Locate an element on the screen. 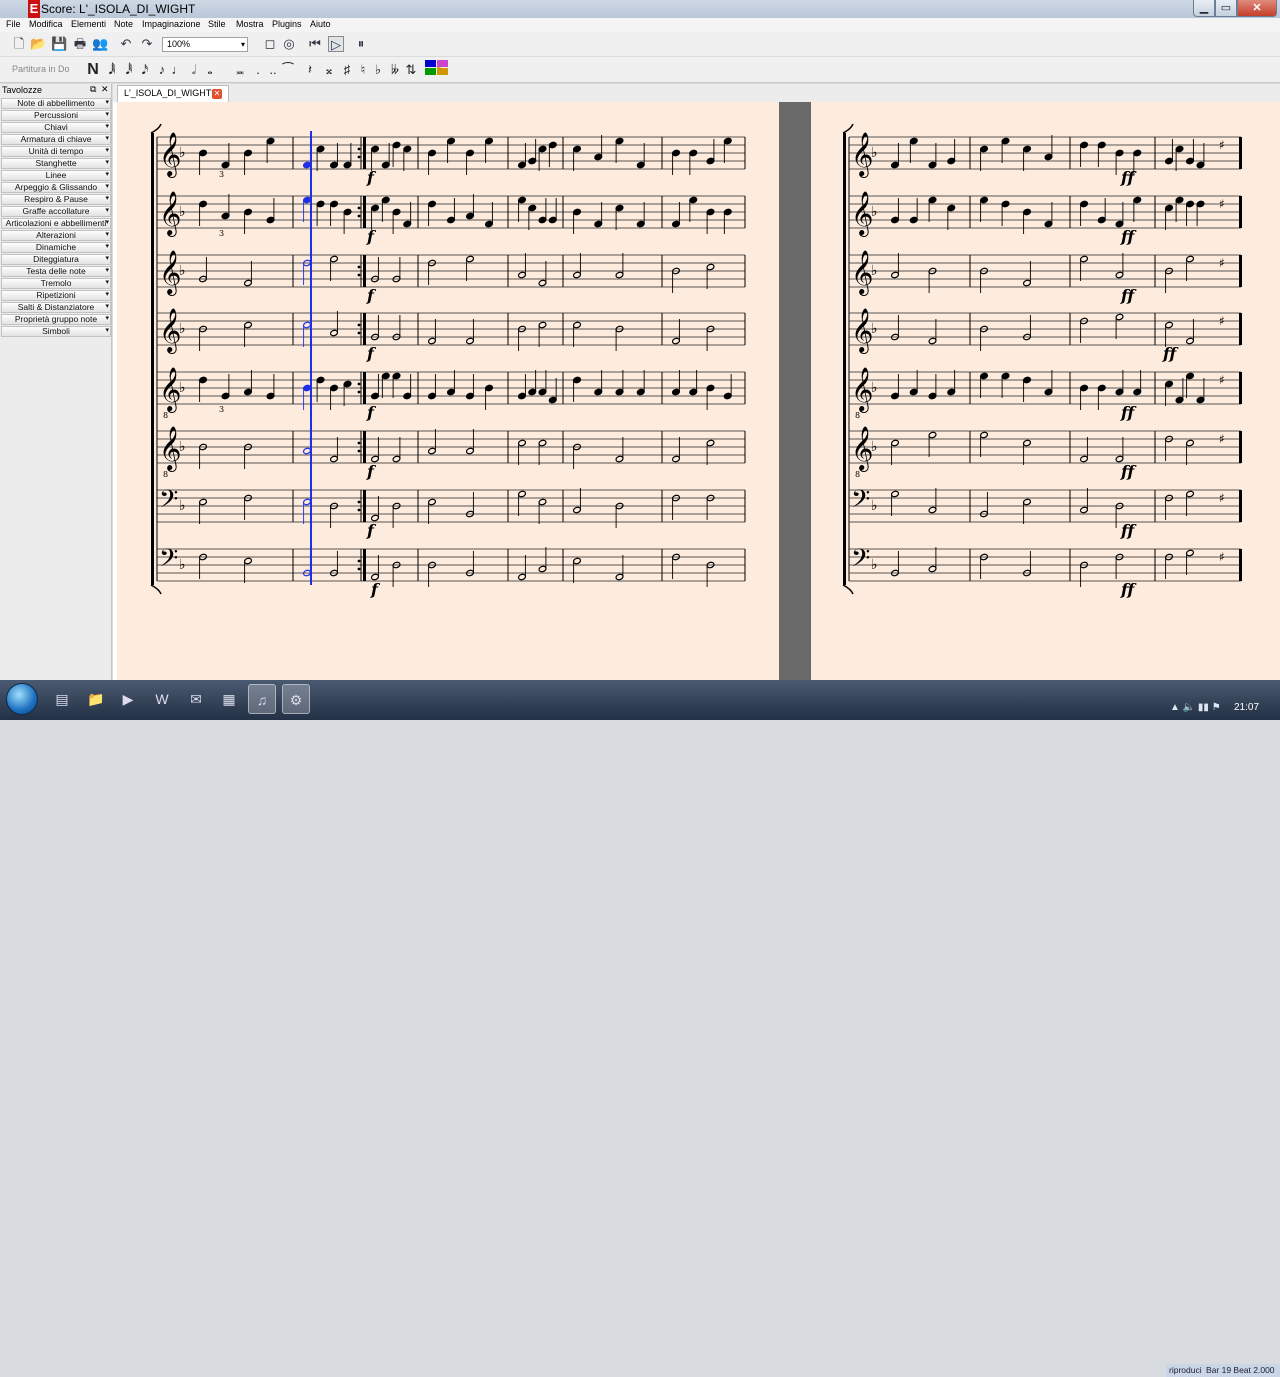 The width and height of the screenshot is (1280, 1377). palette-item: Armatura di chiave ▾ is located at coordinates (56, 139).